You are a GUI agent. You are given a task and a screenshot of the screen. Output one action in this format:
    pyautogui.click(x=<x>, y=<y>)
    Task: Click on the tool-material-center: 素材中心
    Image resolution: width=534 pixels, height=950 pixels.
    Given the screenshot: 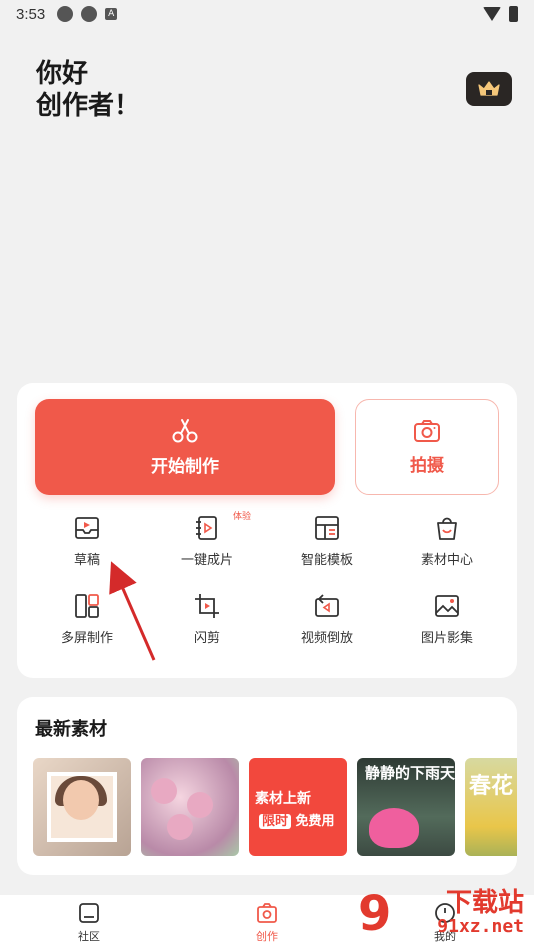 What is the action you would take?
    pyautogui.click(x=447, y=541)
    